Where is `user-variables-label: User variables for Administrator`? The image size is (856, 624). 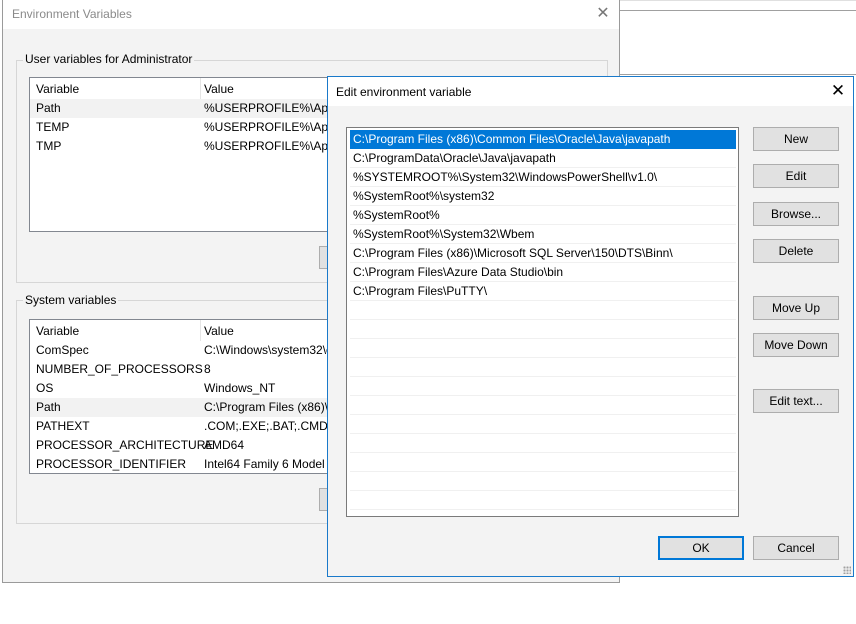
user-variables-label: User variables for Administrator is located at coordinates (109, 59).